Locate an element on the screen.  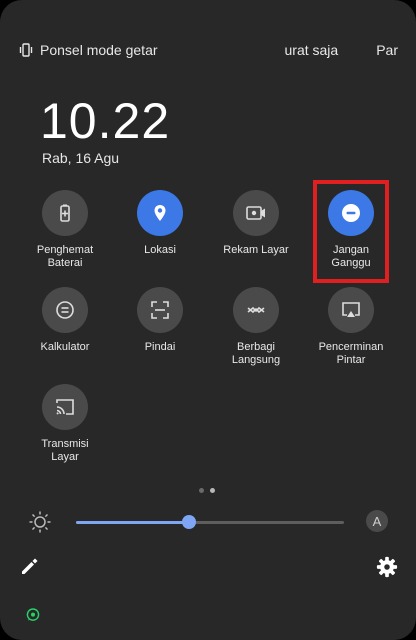
page-dot is located at coordinates (201, 490).